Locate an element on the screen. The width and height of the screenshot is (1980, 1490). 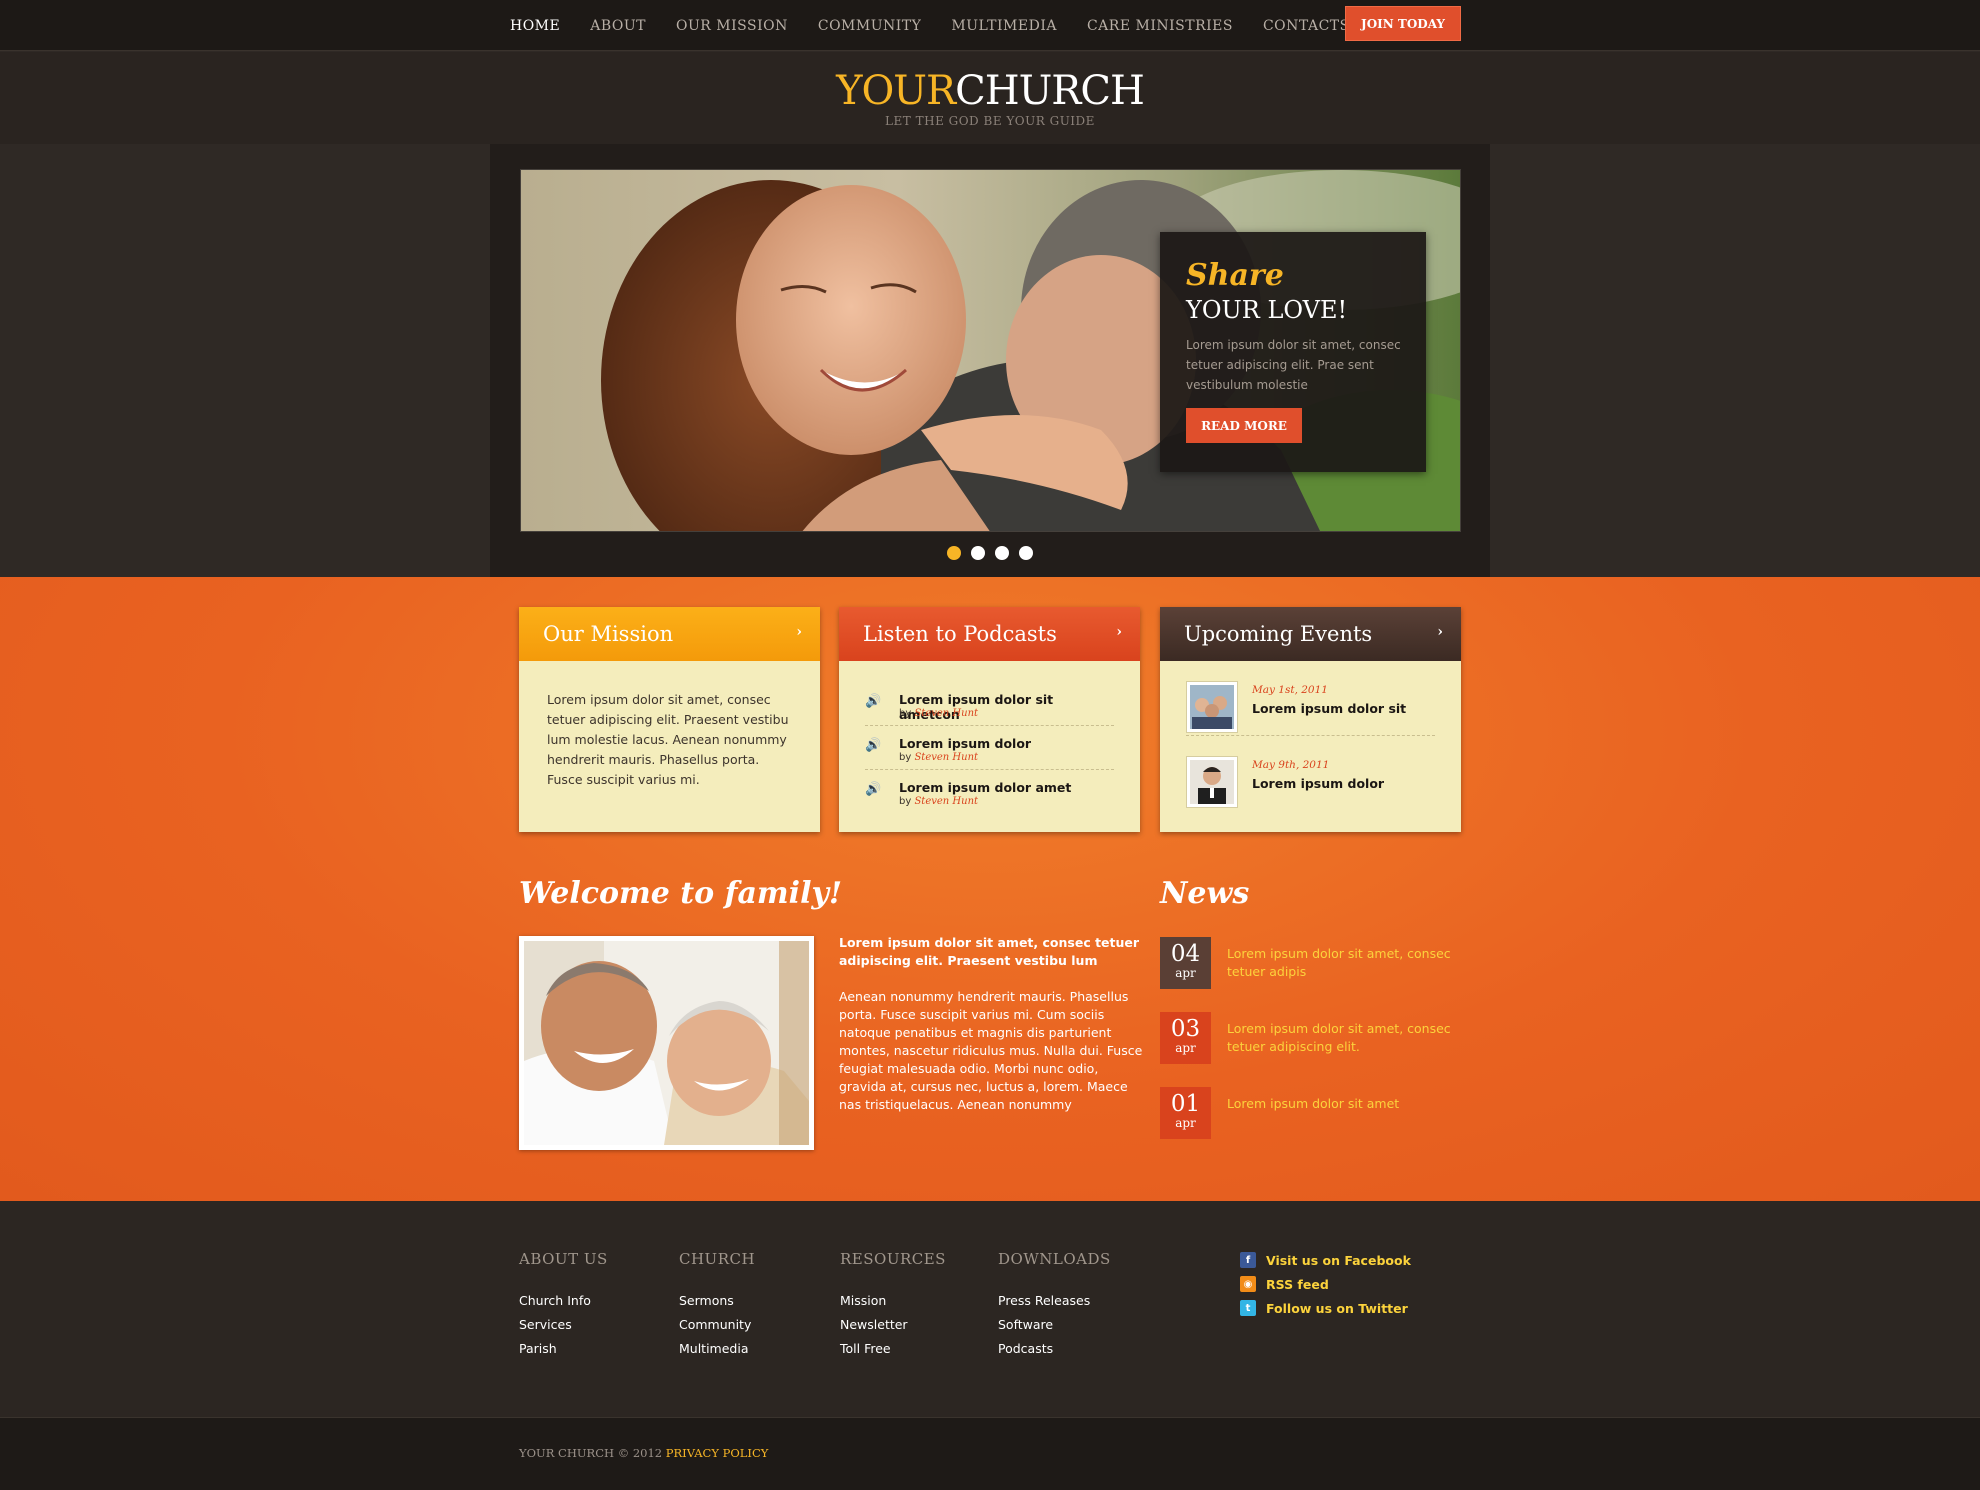
footer-column-about: ABOUT US Church Info Services Parish is located at coordinates (563, 1305).